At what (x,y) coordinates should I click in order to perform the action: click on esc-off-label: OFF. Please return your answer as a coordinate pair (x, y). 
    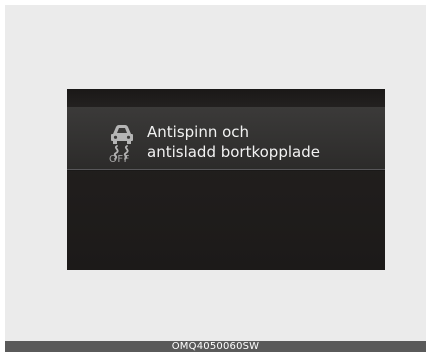
    Looking at the image, I should click on (119, 159).